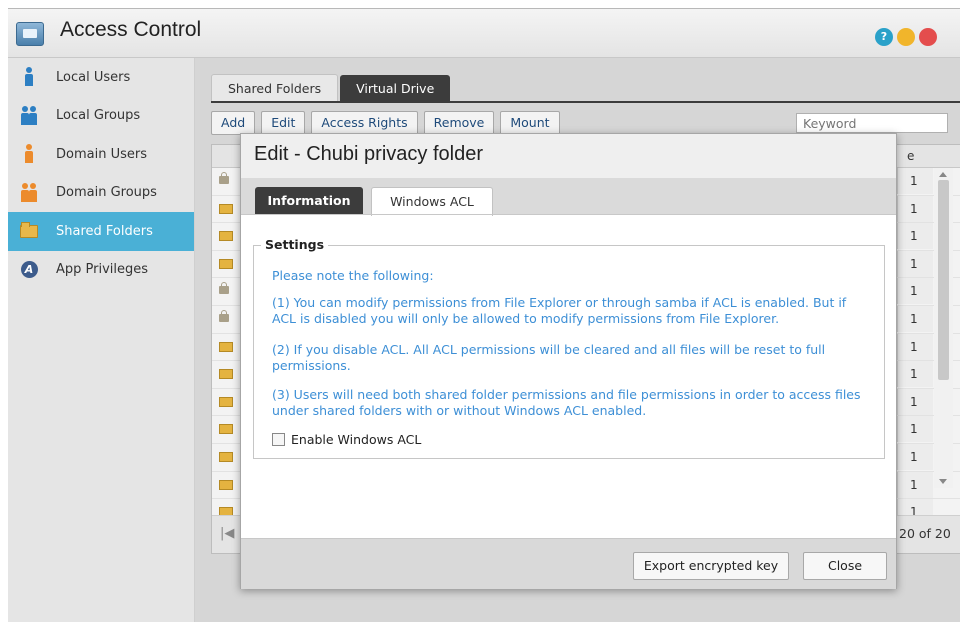  What do you see at coordinates (131, 29) in the screenshot?
I see `app-title: Access Control` at bounding box center [131, 29].